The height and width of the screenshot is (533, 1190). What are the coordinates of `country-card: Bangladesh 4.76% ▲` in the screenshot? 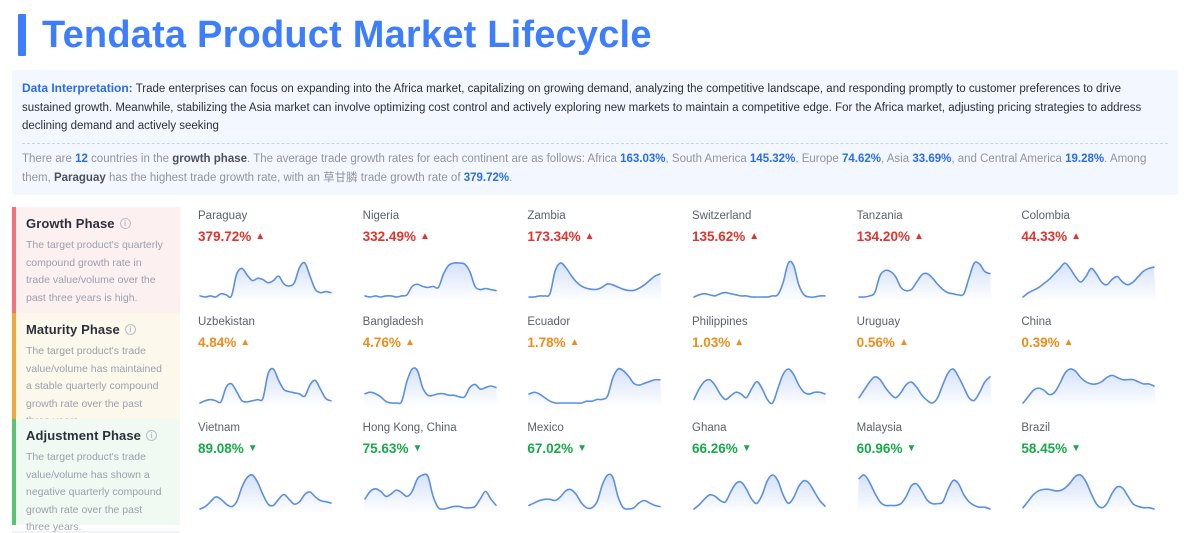 It's located at (441, 366).